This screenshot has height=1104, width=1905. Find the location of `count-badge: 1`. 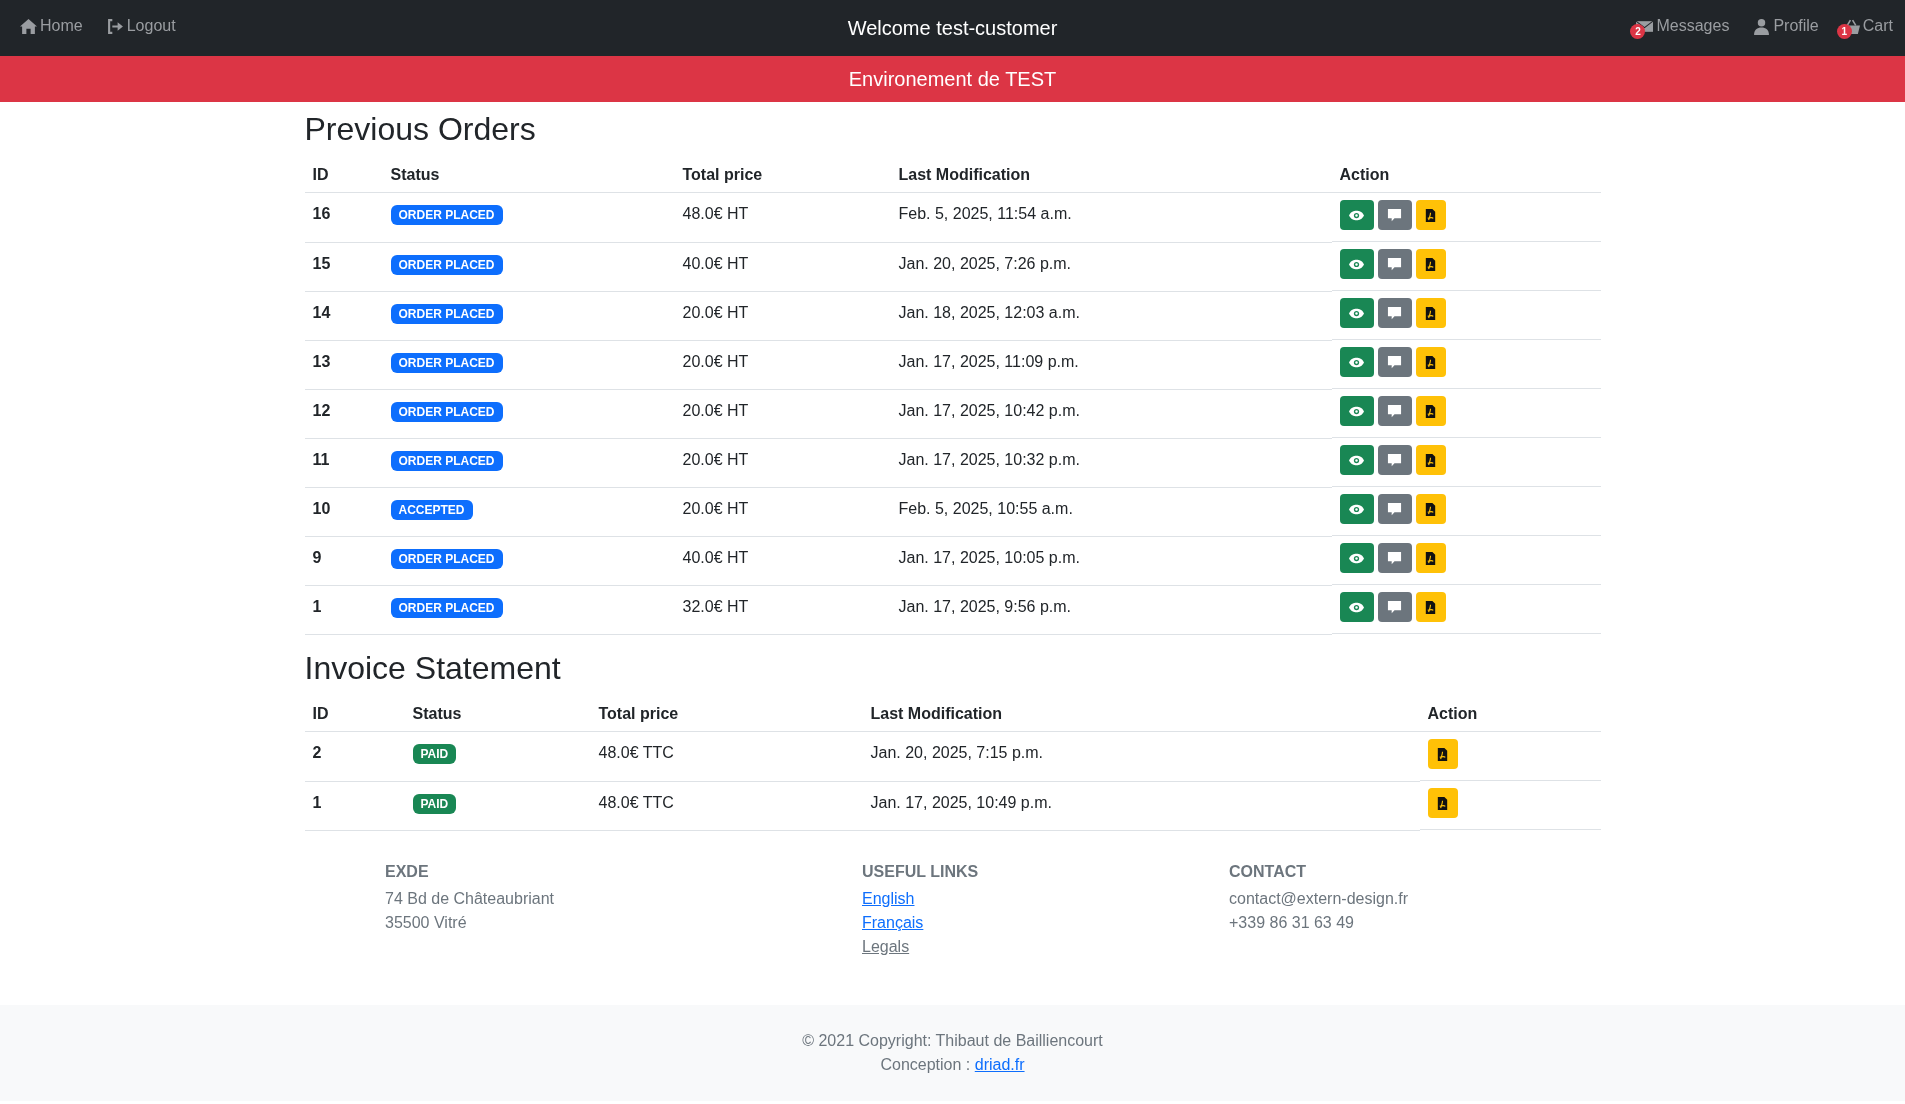

count-badge: 1 is located at coordinates (1844, 31).